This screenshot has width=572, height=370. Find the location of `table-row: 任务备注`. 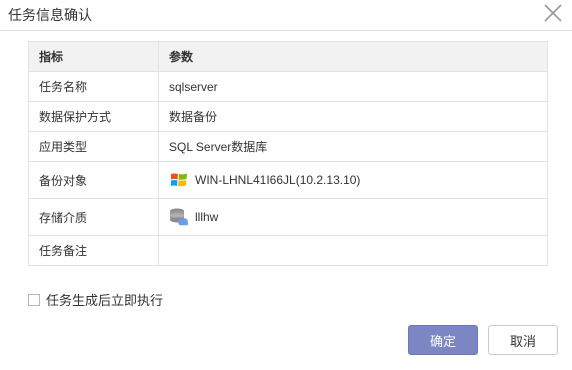

table-row: 任务备注 is located at coordinates (288, 250).